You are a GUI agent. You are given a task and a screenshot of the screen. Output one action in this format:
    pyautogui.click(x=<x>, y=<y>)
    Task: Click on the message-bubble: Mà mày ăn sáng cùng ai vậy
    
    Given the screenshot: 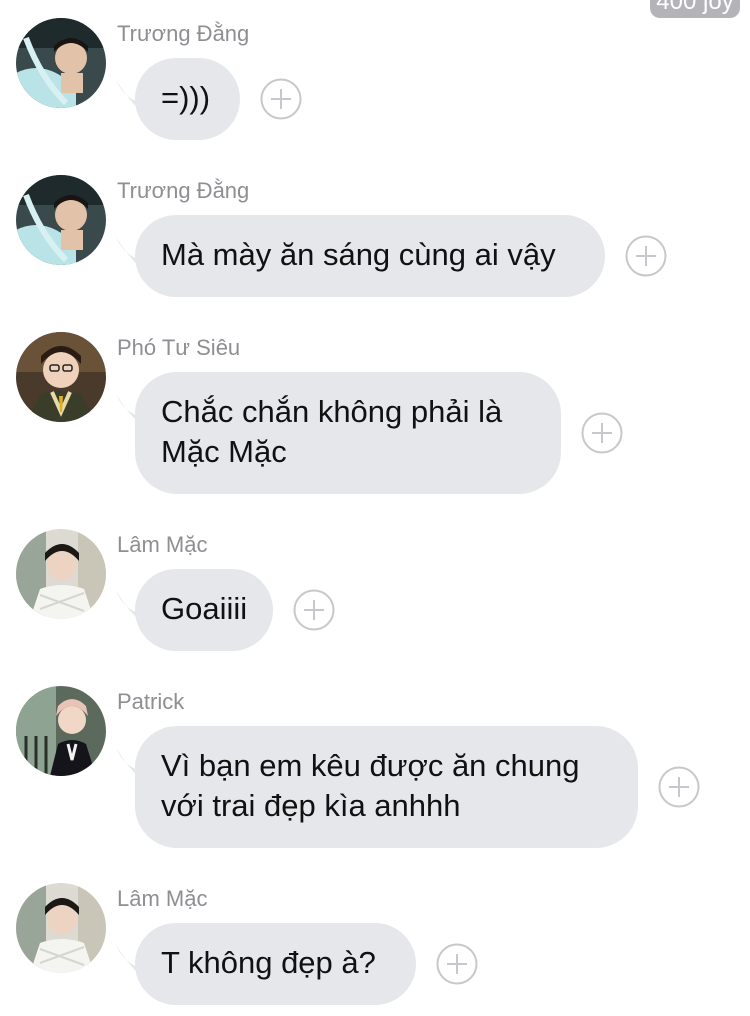 What is the action you would take?
    pyautogui.click(x=370, y=256)
    